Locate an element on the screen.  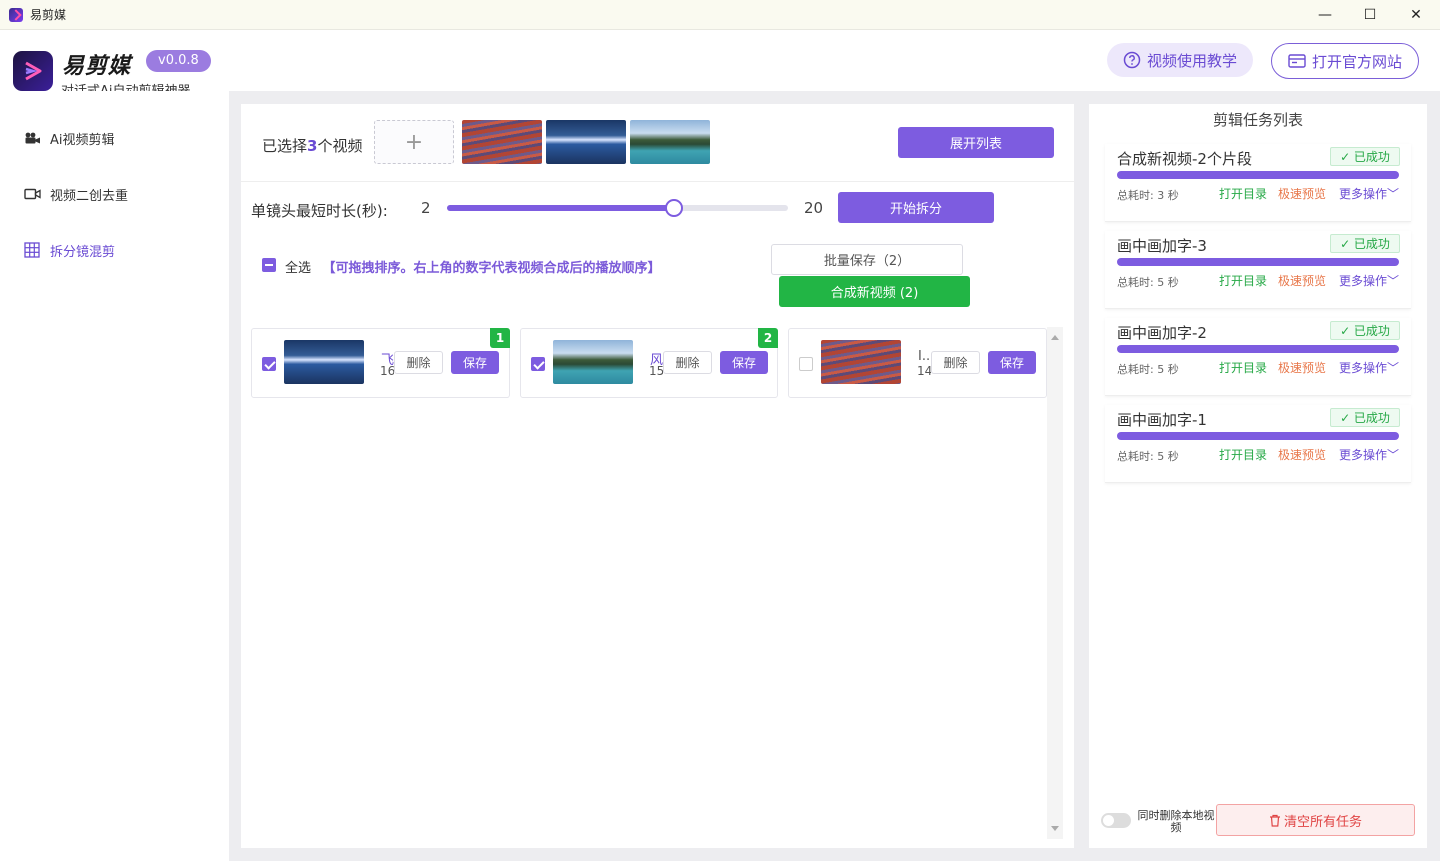
slider-fill is located at coordinates (561, 208).